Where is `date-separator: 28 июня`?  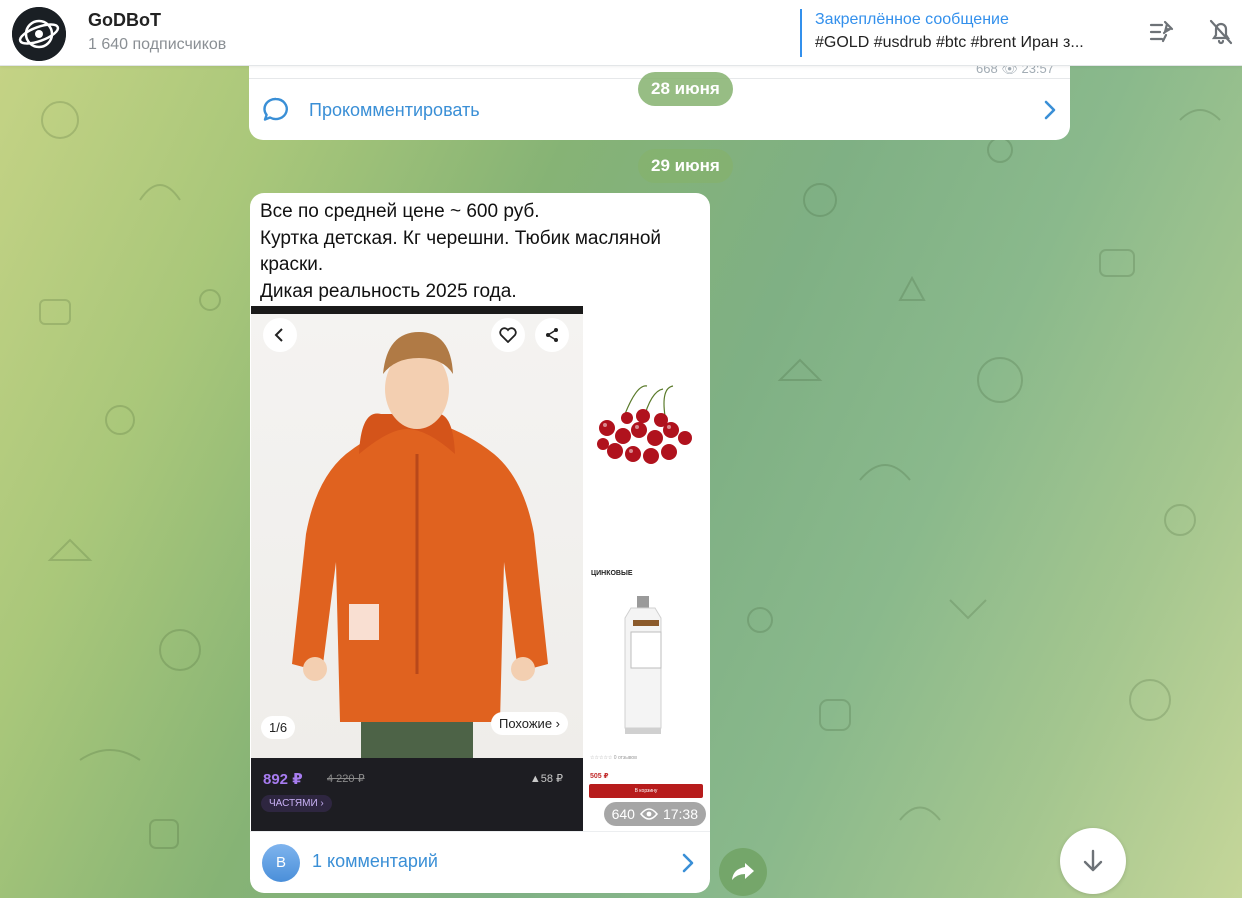 date-separator: 28 июня is located at coordinates (685, 89).